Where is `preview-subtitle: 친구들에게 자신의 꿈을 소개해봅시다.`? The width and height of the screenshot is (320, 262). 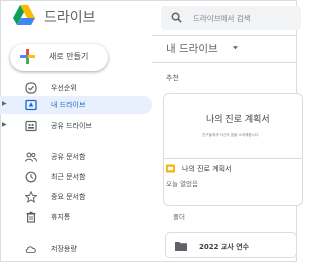
preview-subtitle: 친구들에게 자신의 꿈을 소개해봅시다. is located at coordinates (231, 135).